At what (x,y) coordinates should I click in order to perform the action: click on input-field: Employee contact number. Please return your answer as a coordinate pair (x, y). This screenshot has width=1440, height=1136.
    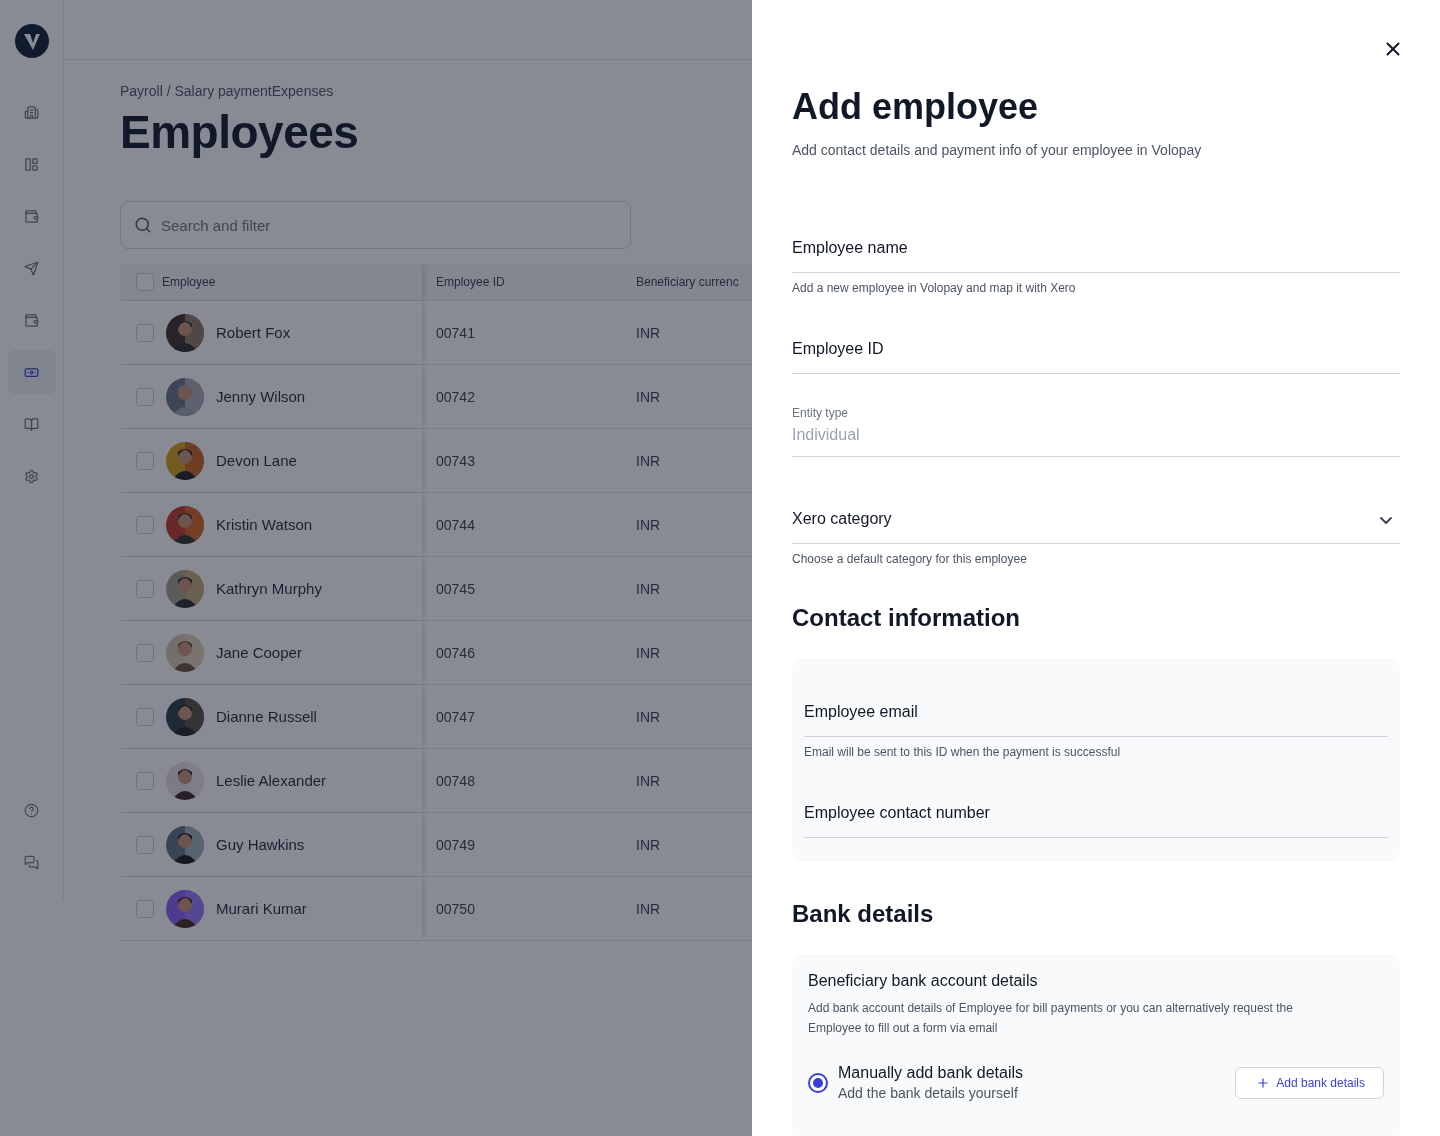
    Looking at the image, I should click on (1096, 798).